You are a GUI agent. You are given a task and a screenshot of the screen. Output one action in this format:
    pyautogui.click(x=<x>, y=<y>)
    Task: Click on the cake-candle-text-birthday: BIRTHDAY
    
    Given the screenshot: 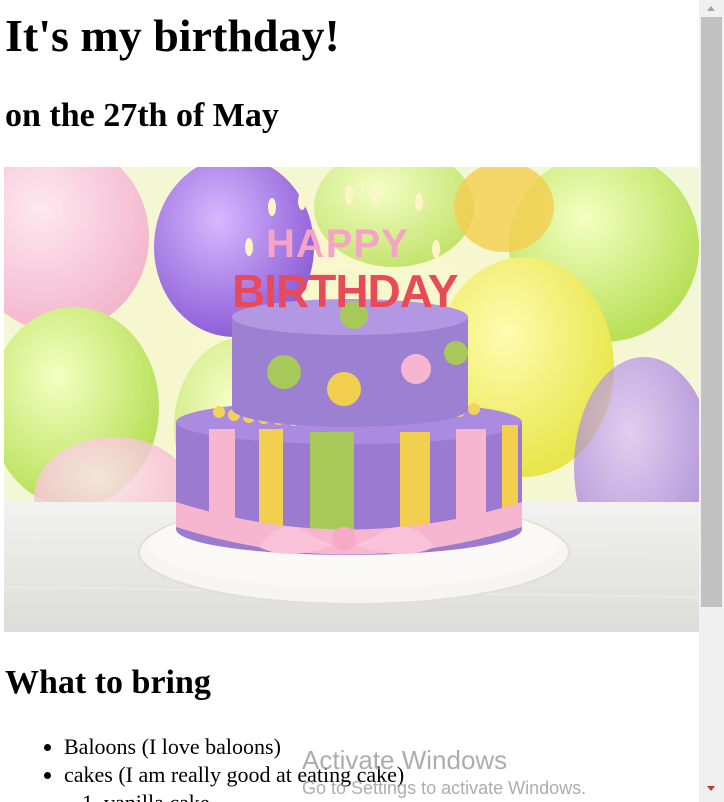 What is the action you would take?
    pyautogui.click(x=345, y=291)
    